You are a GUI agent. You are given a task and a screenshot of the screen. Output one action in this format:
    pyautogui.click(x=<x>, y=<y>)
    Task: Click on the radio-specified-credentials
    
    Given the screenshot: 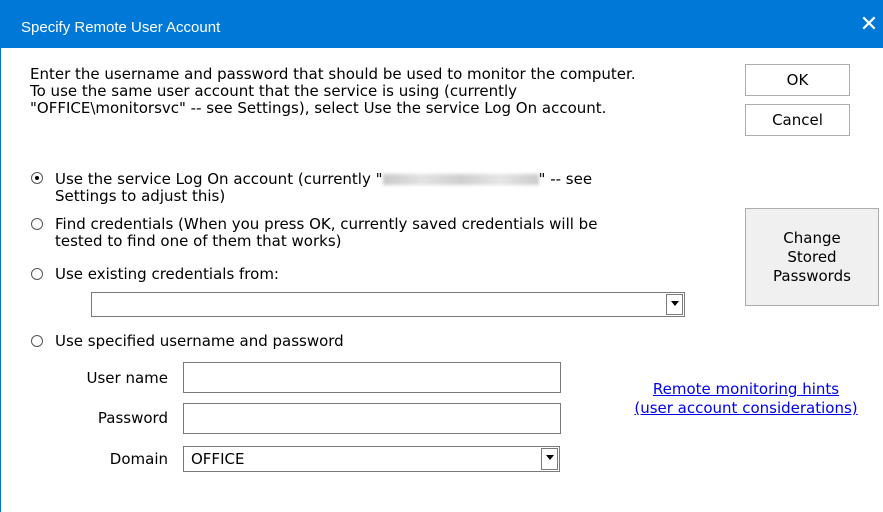 What is the action you would take?
    pyautogui.click(x=37, y=341)
    